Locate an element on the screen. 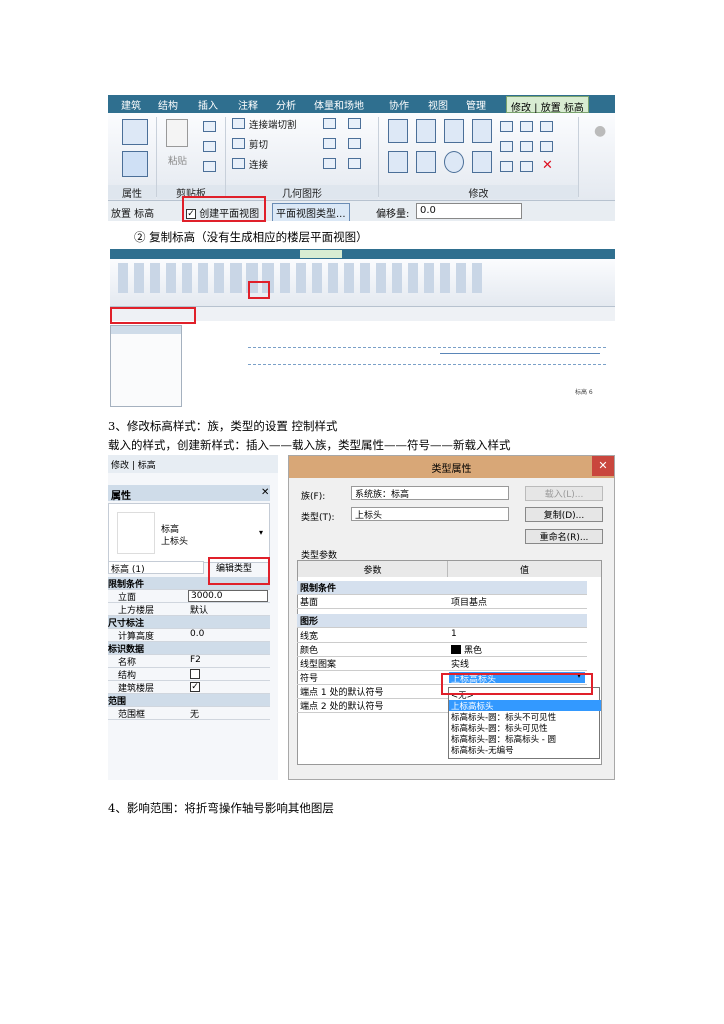 The image size is (724, 1024). tab-collaborate: 协作 is located at coordinates (399, 104).